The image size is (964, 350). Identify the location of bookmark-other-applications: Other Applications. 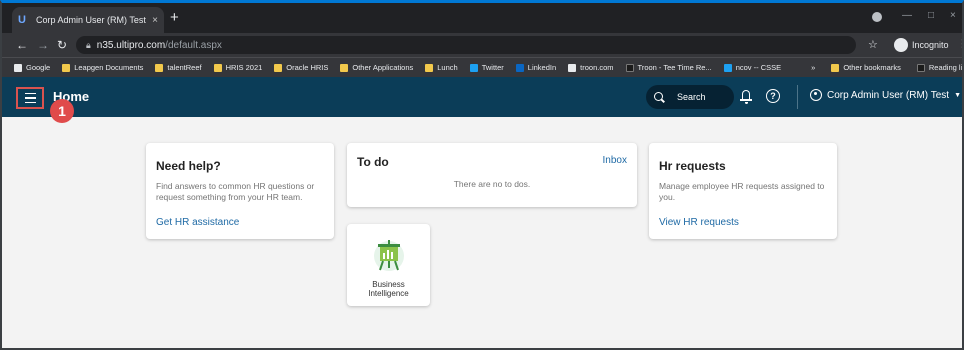
(376, 67).